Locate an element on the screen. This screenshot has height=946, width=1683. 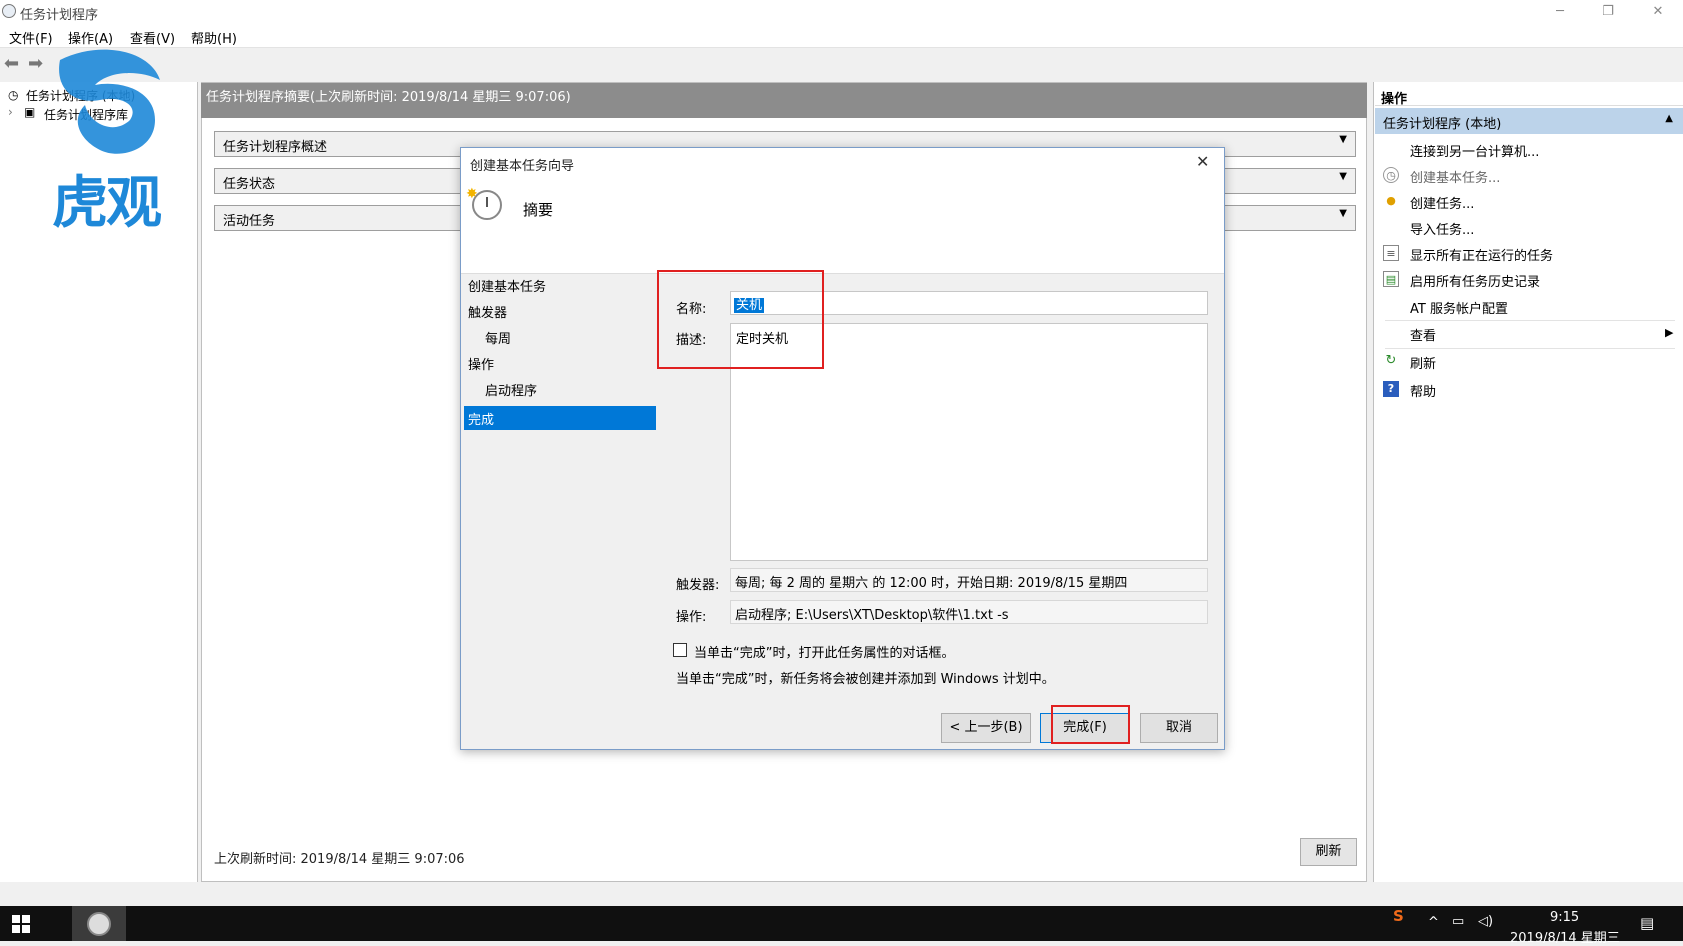
brand-logo-text: 虎观 is located at coordinates (107, 203).